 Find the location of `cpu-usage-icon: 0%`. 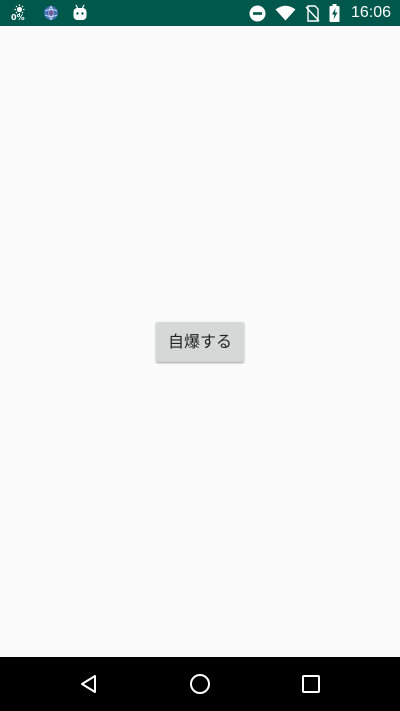

cpu-usage-icon: 0% is located at coordinates (20, 13).